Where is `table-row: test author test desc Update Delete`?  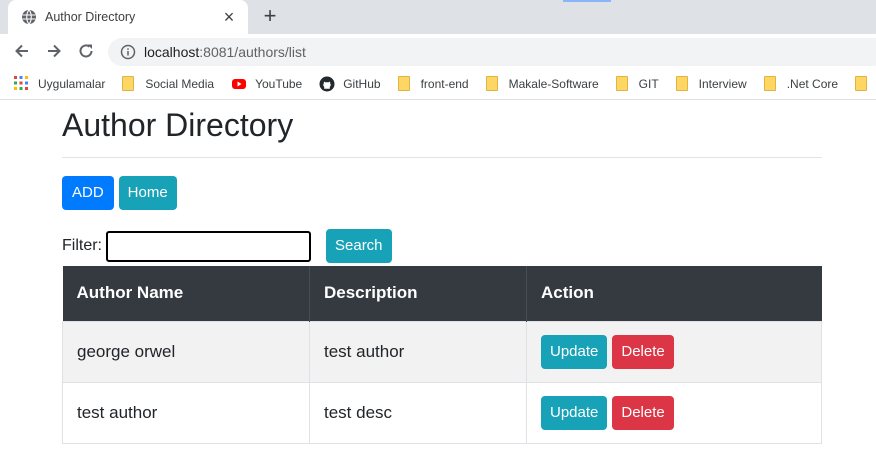
table-row: test author test desc Update Delete is located at coordinates (442, 412).